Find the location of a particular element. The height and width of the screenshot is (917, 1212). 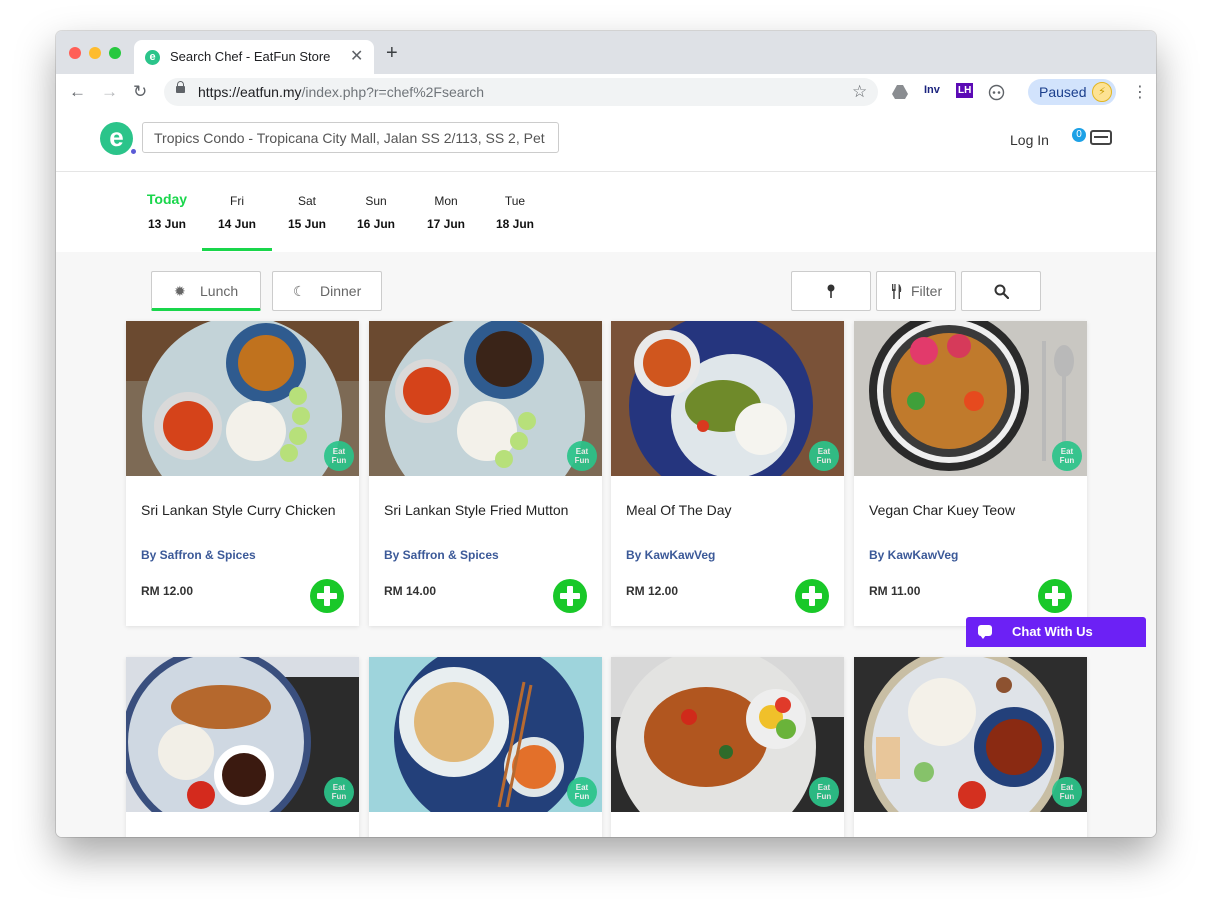

back-arrow-icon: ← is located at coordinates (77, 92).